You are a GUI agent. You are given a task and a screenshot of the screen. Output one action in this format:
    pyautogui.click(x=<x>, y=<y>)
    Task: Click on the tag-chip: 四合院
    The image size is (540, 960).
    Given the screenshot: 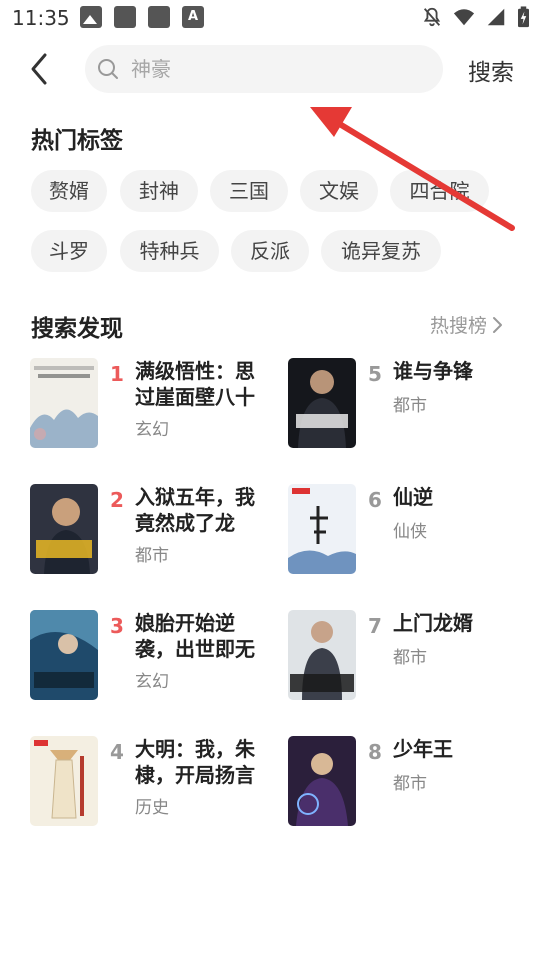 What is the action you would take?
    pyautogui.click(x=439, y=191)
    